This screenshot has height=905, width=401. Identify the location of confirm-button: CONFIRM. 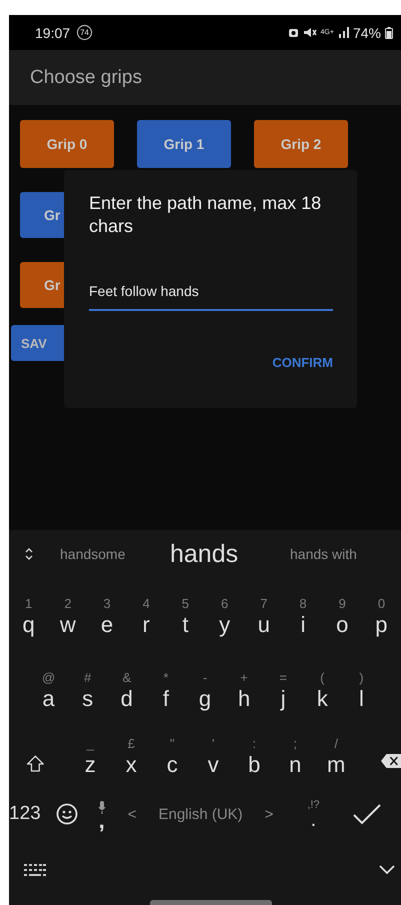
(302, 362).